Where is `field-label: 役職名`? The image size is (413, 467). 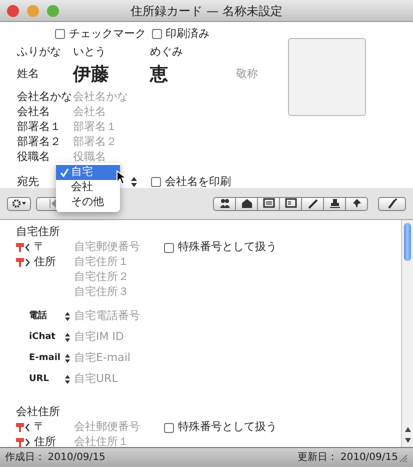 field-label: 役職名 is located at coordinates (34, 157).